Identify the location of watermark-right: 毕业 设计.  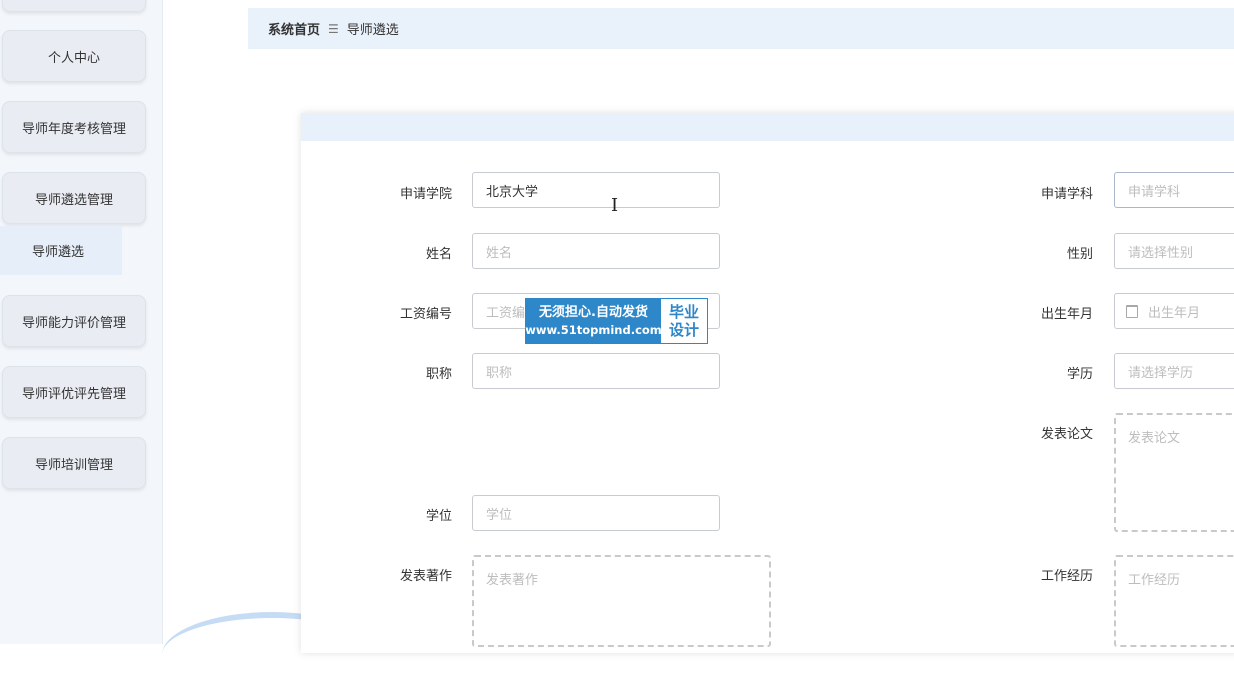
(684, 321).